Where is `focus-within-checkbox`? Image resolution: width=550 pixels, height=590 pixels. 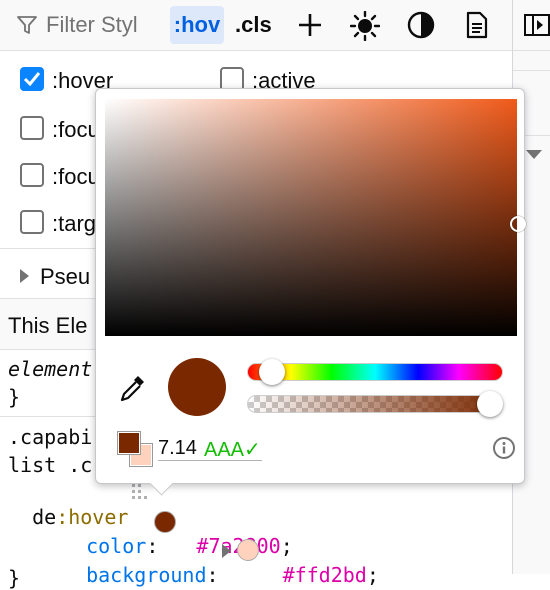 focus-within-checkbox is located at coordinates (32, 175).